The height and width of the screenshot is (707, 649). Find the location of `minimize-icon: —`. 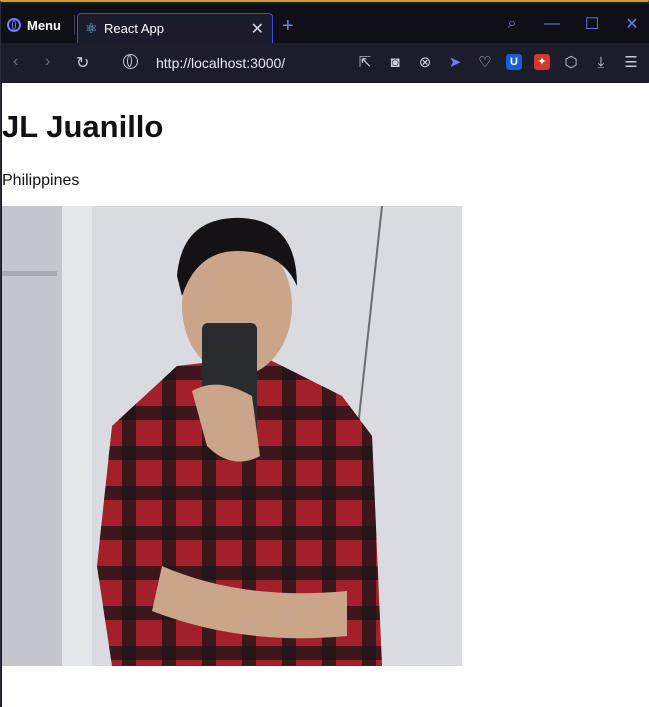

minimize-icon: — is located at coordinates (552, 24).